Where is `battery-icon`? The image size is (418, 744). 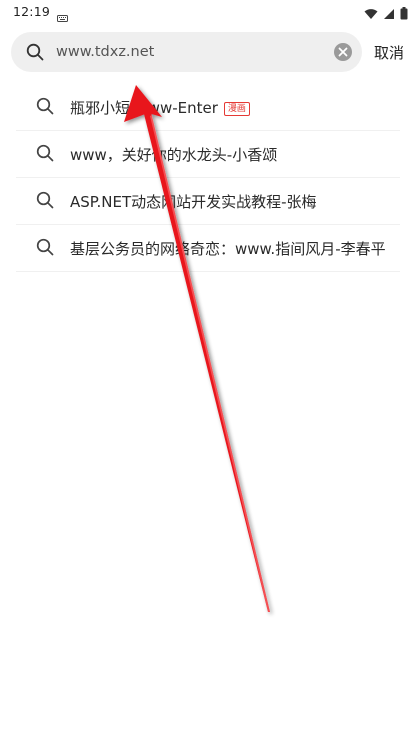
battery-icon is located at coordinates (404, 14).